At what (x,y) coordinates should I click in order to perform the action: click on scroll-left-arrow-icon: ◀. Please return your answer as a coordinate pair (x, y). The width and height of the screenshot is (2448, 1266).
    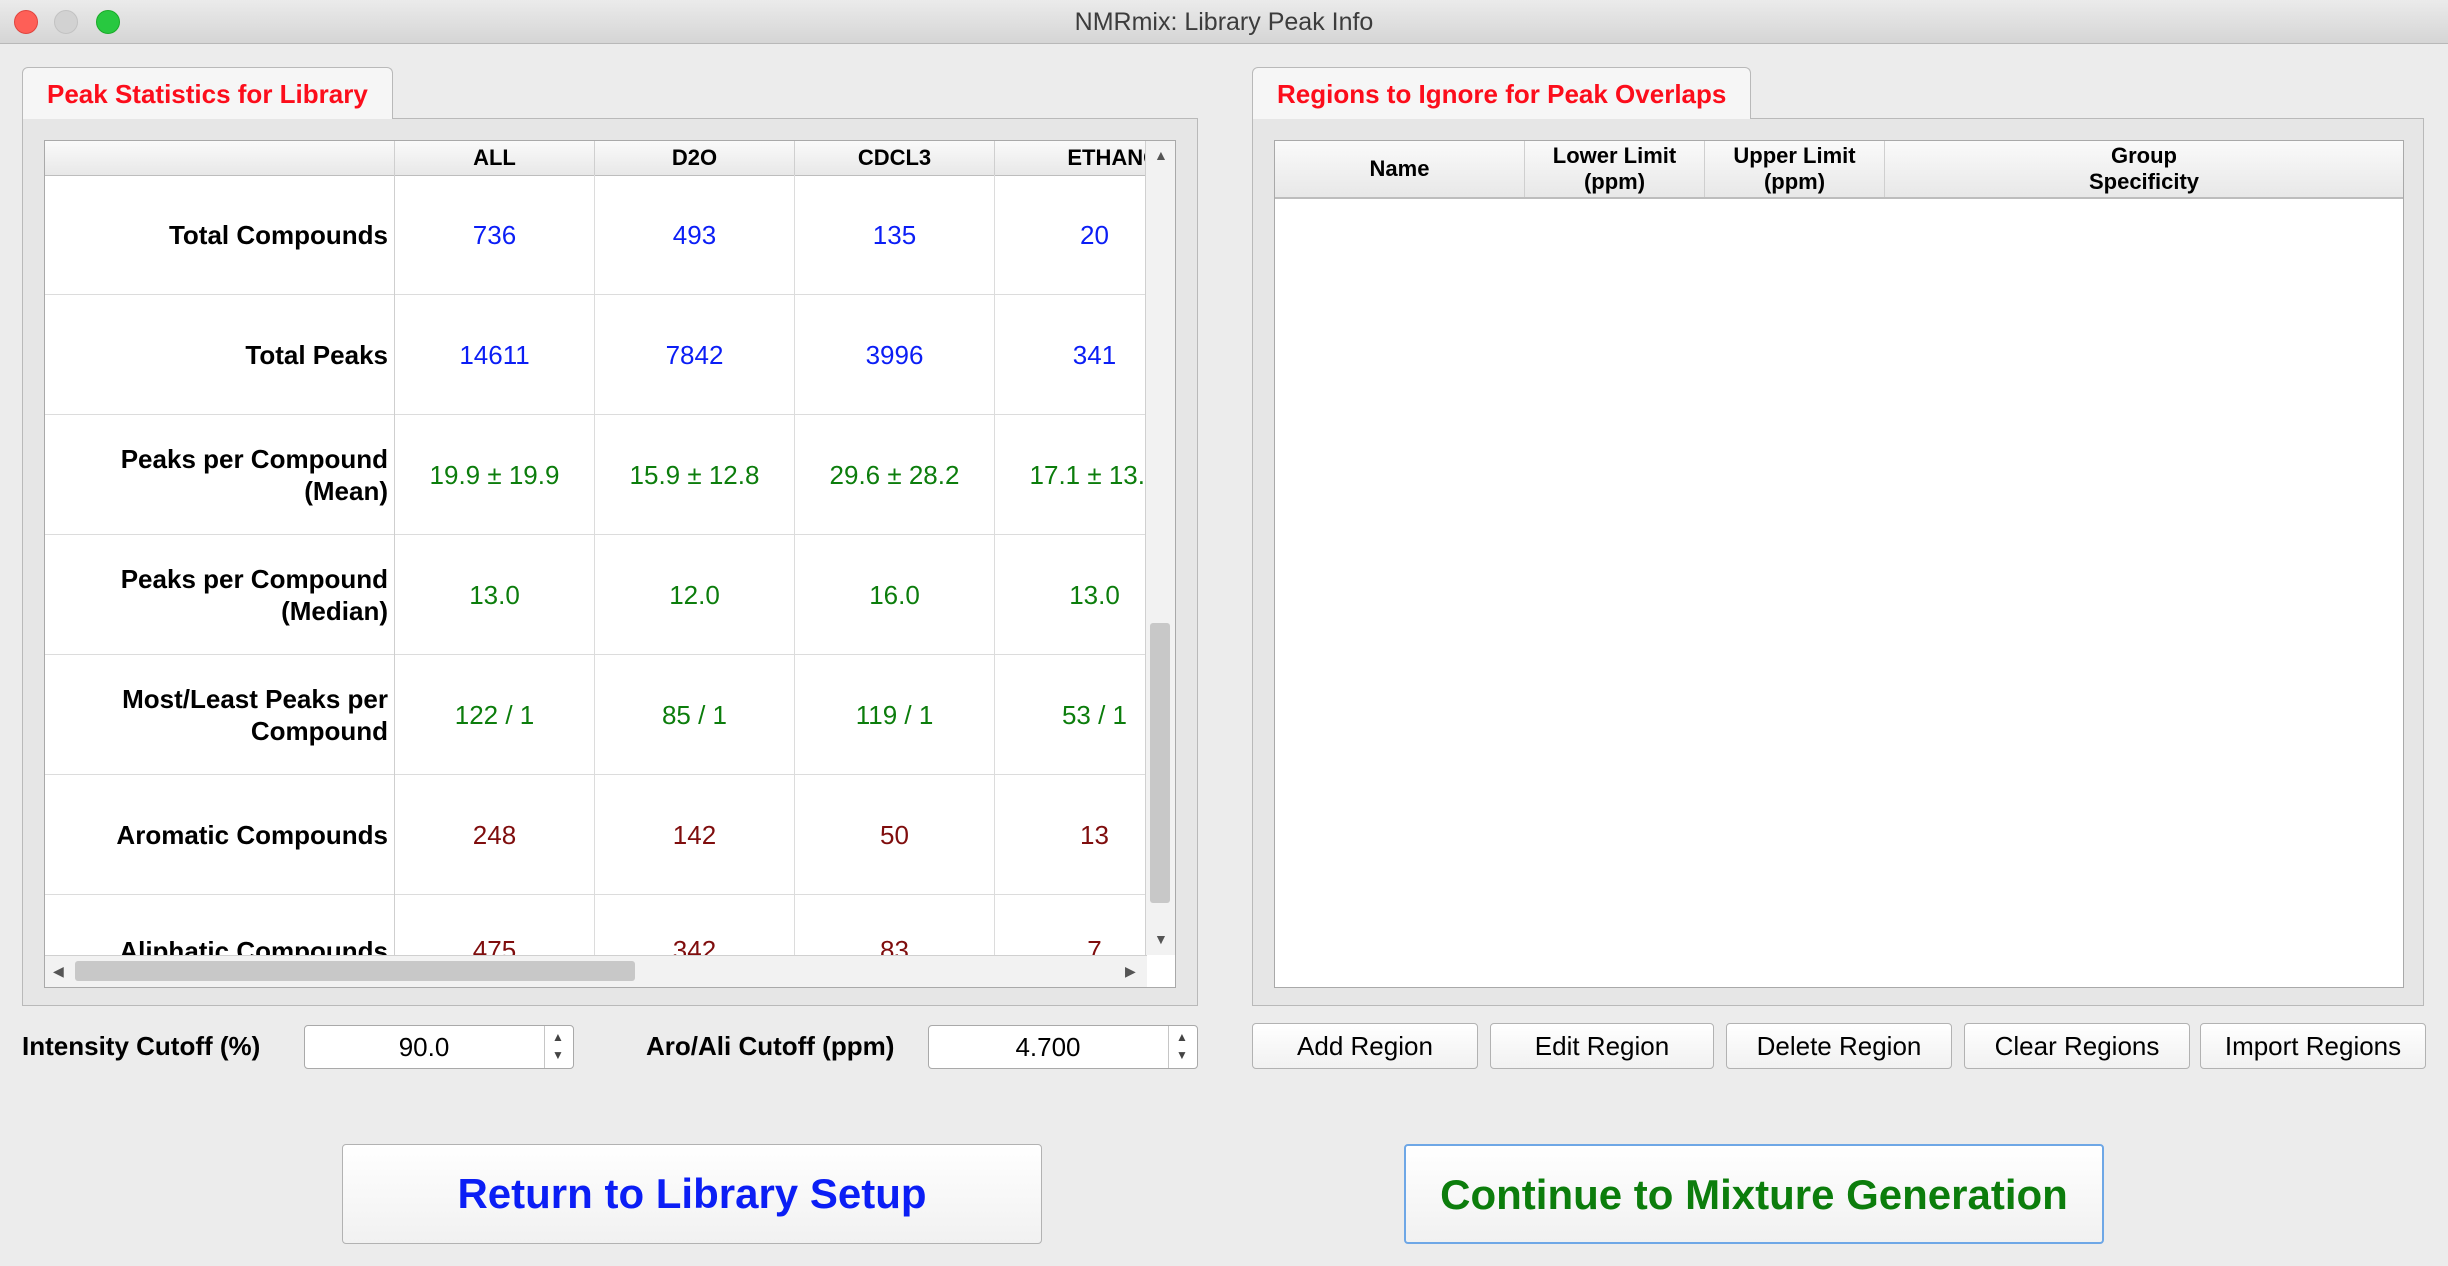
    Looking at the image, I should click on (58, 971).